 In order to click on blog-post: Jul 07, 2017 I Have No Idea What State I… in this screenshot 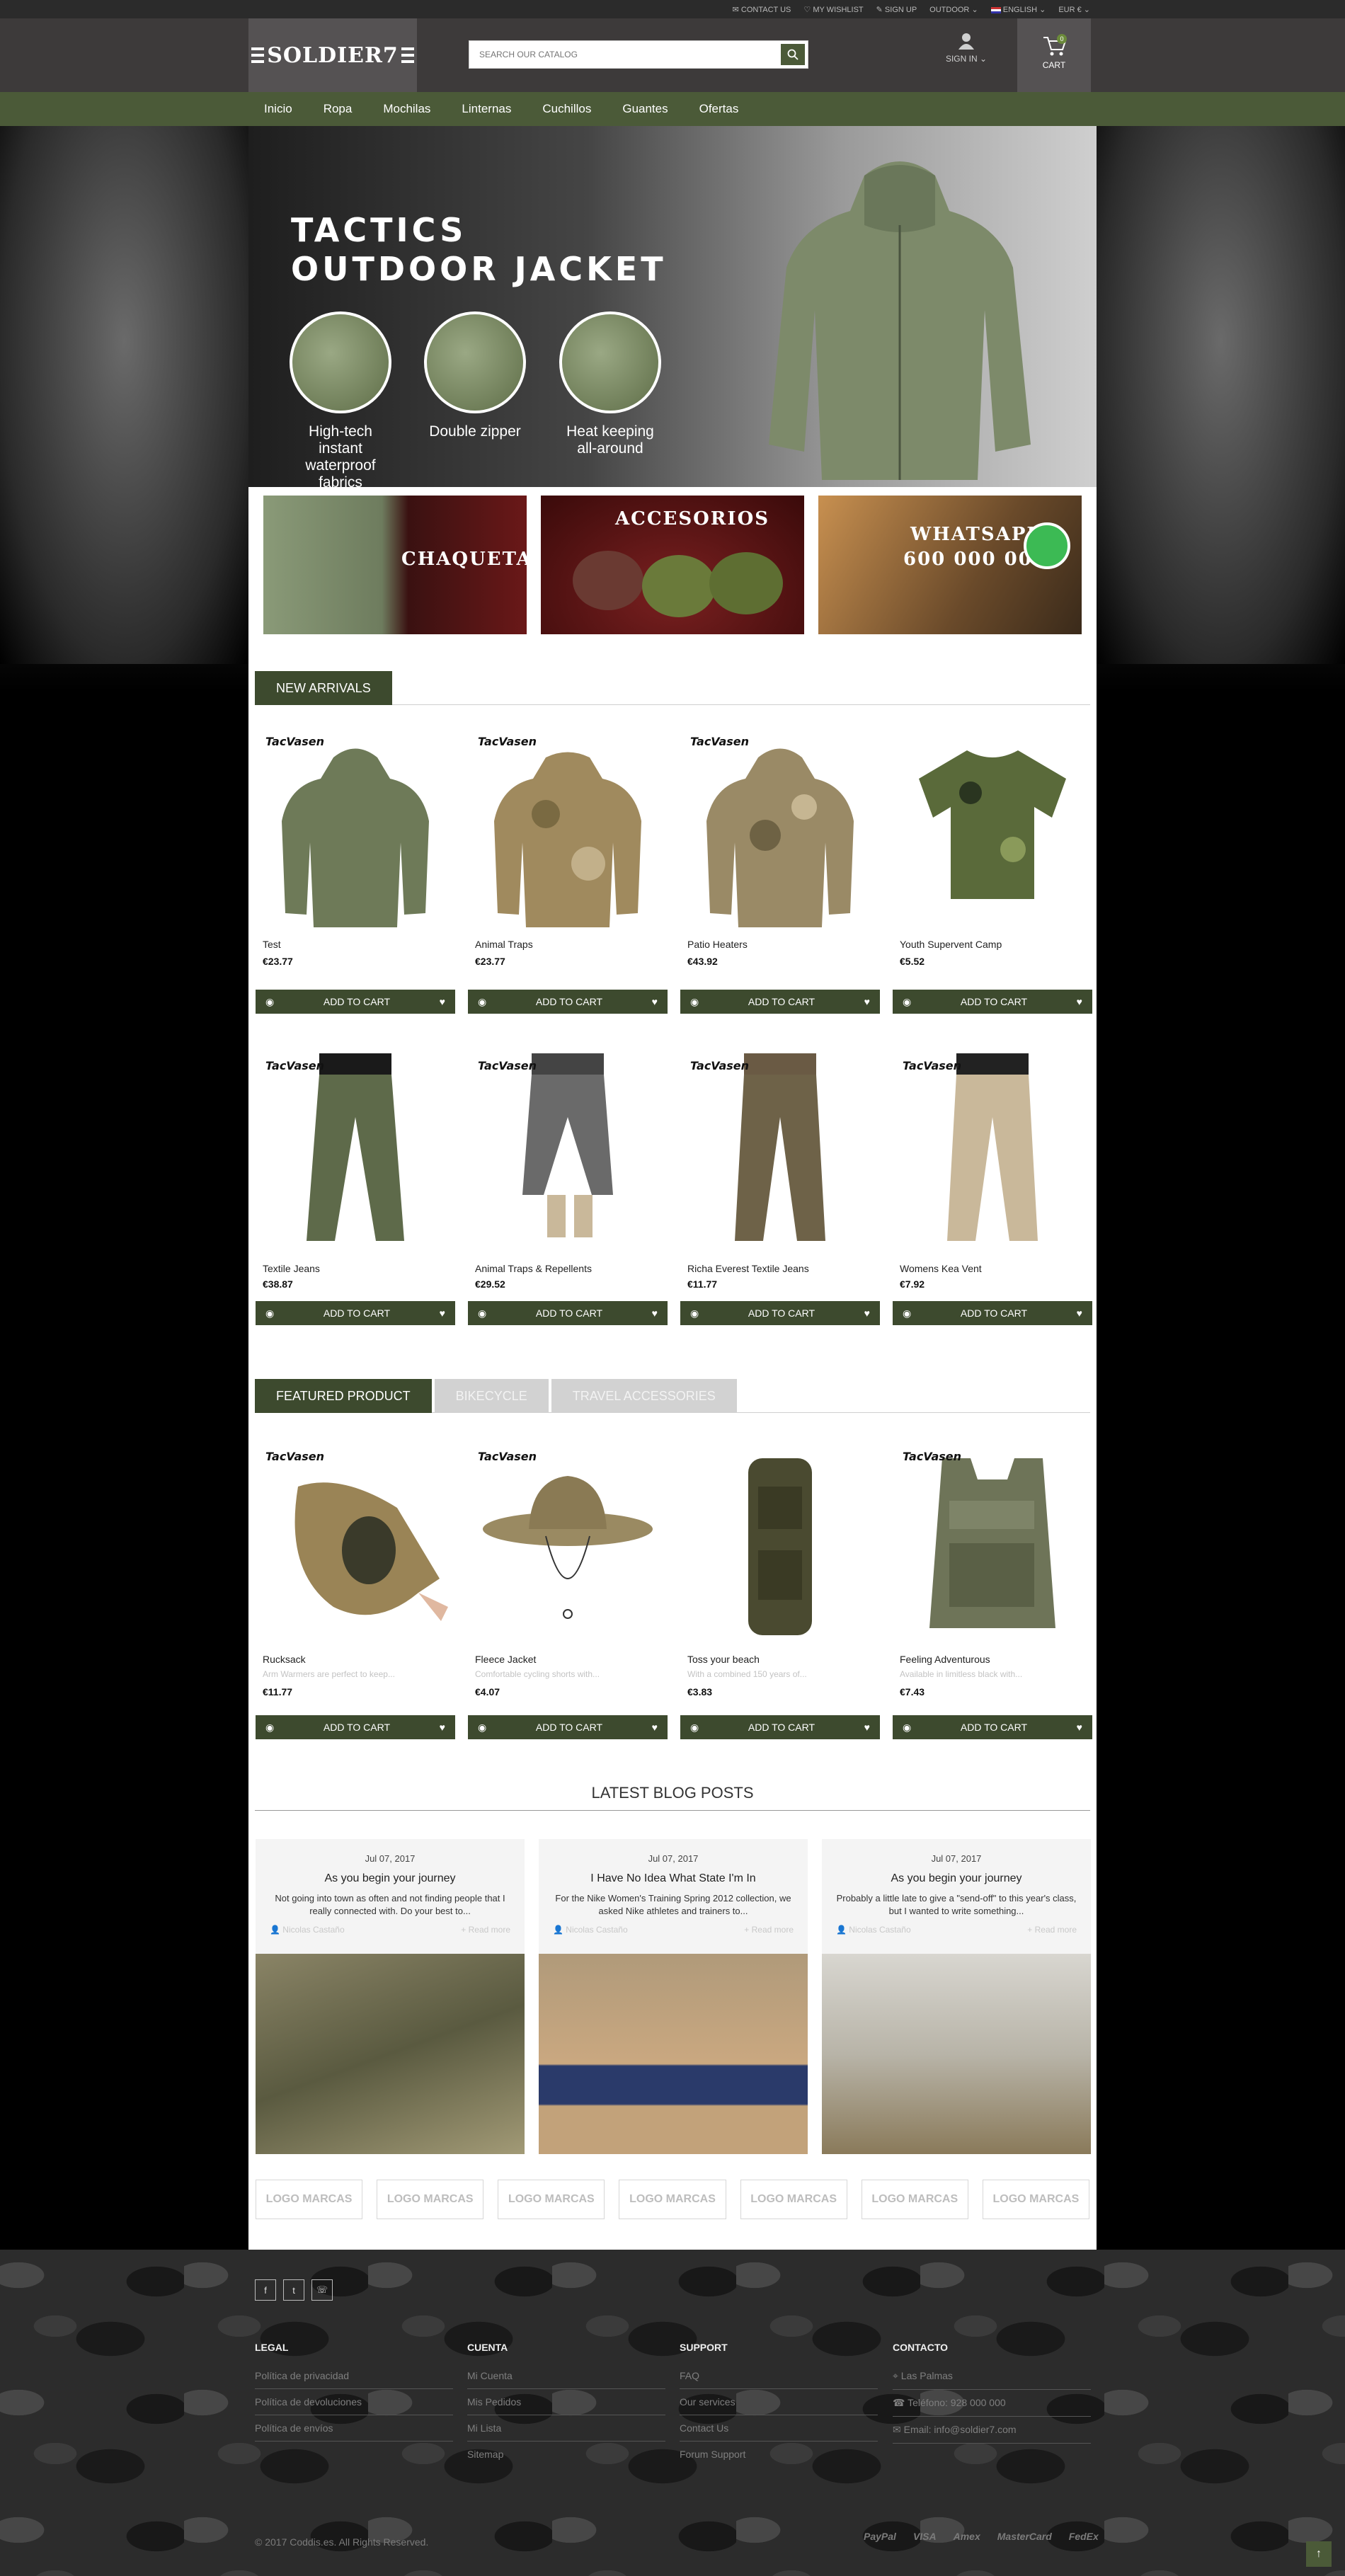, I will do `click(674, 1996)`.